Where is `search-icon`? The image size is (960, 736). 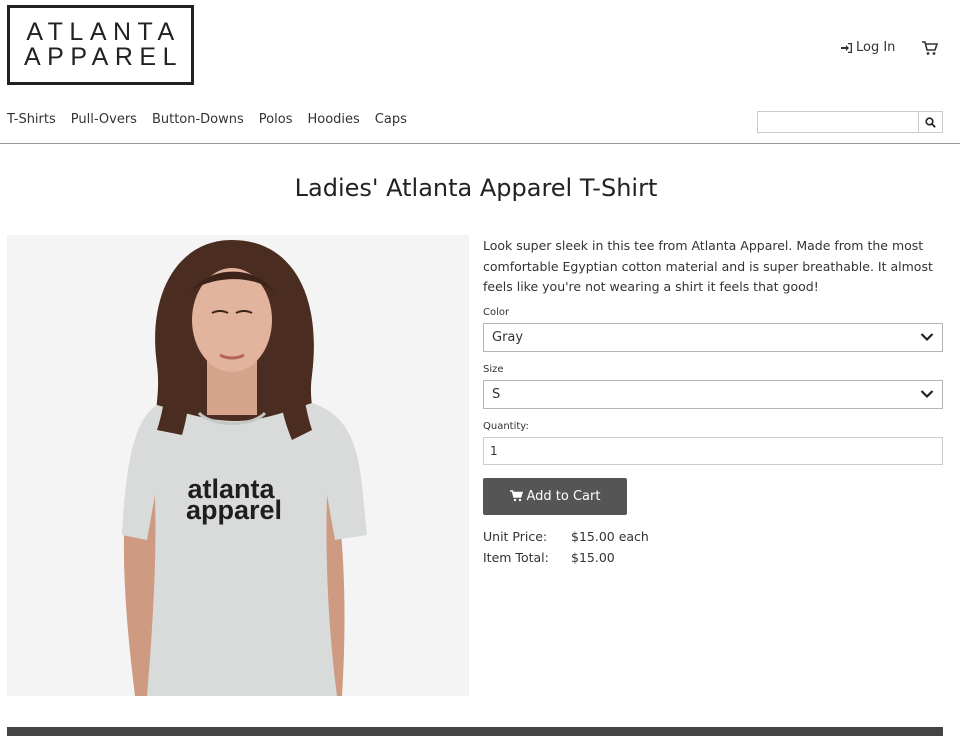
search-icon is located at coordinates (930, 122).